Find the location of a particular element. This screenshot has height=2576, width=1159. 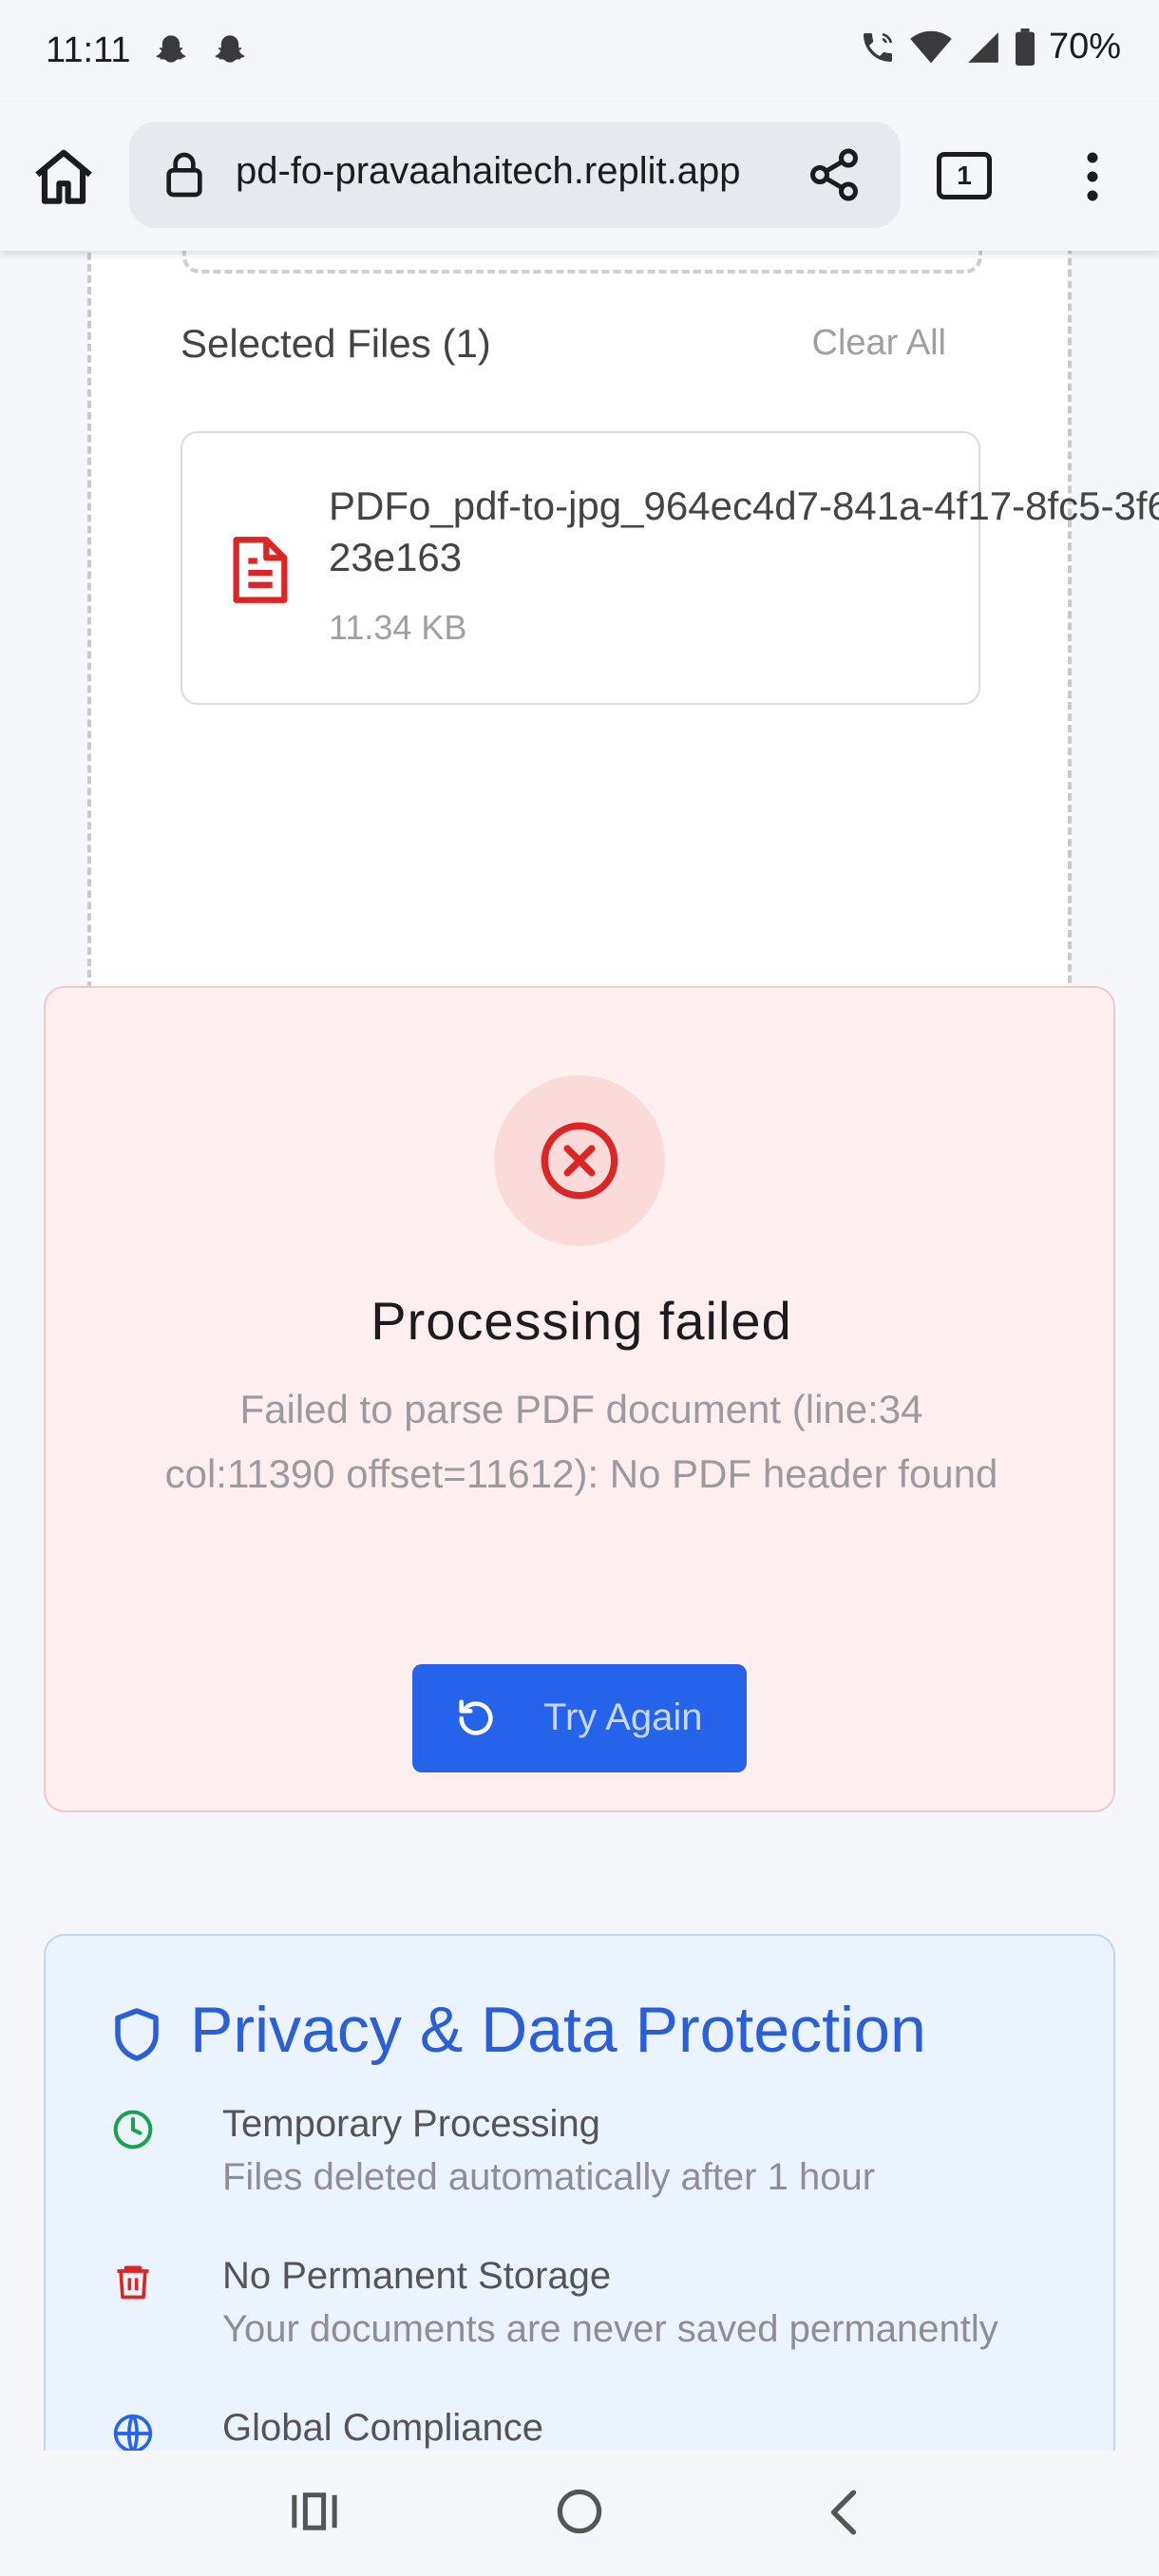

dropzone is located at coordinates (582, 262).